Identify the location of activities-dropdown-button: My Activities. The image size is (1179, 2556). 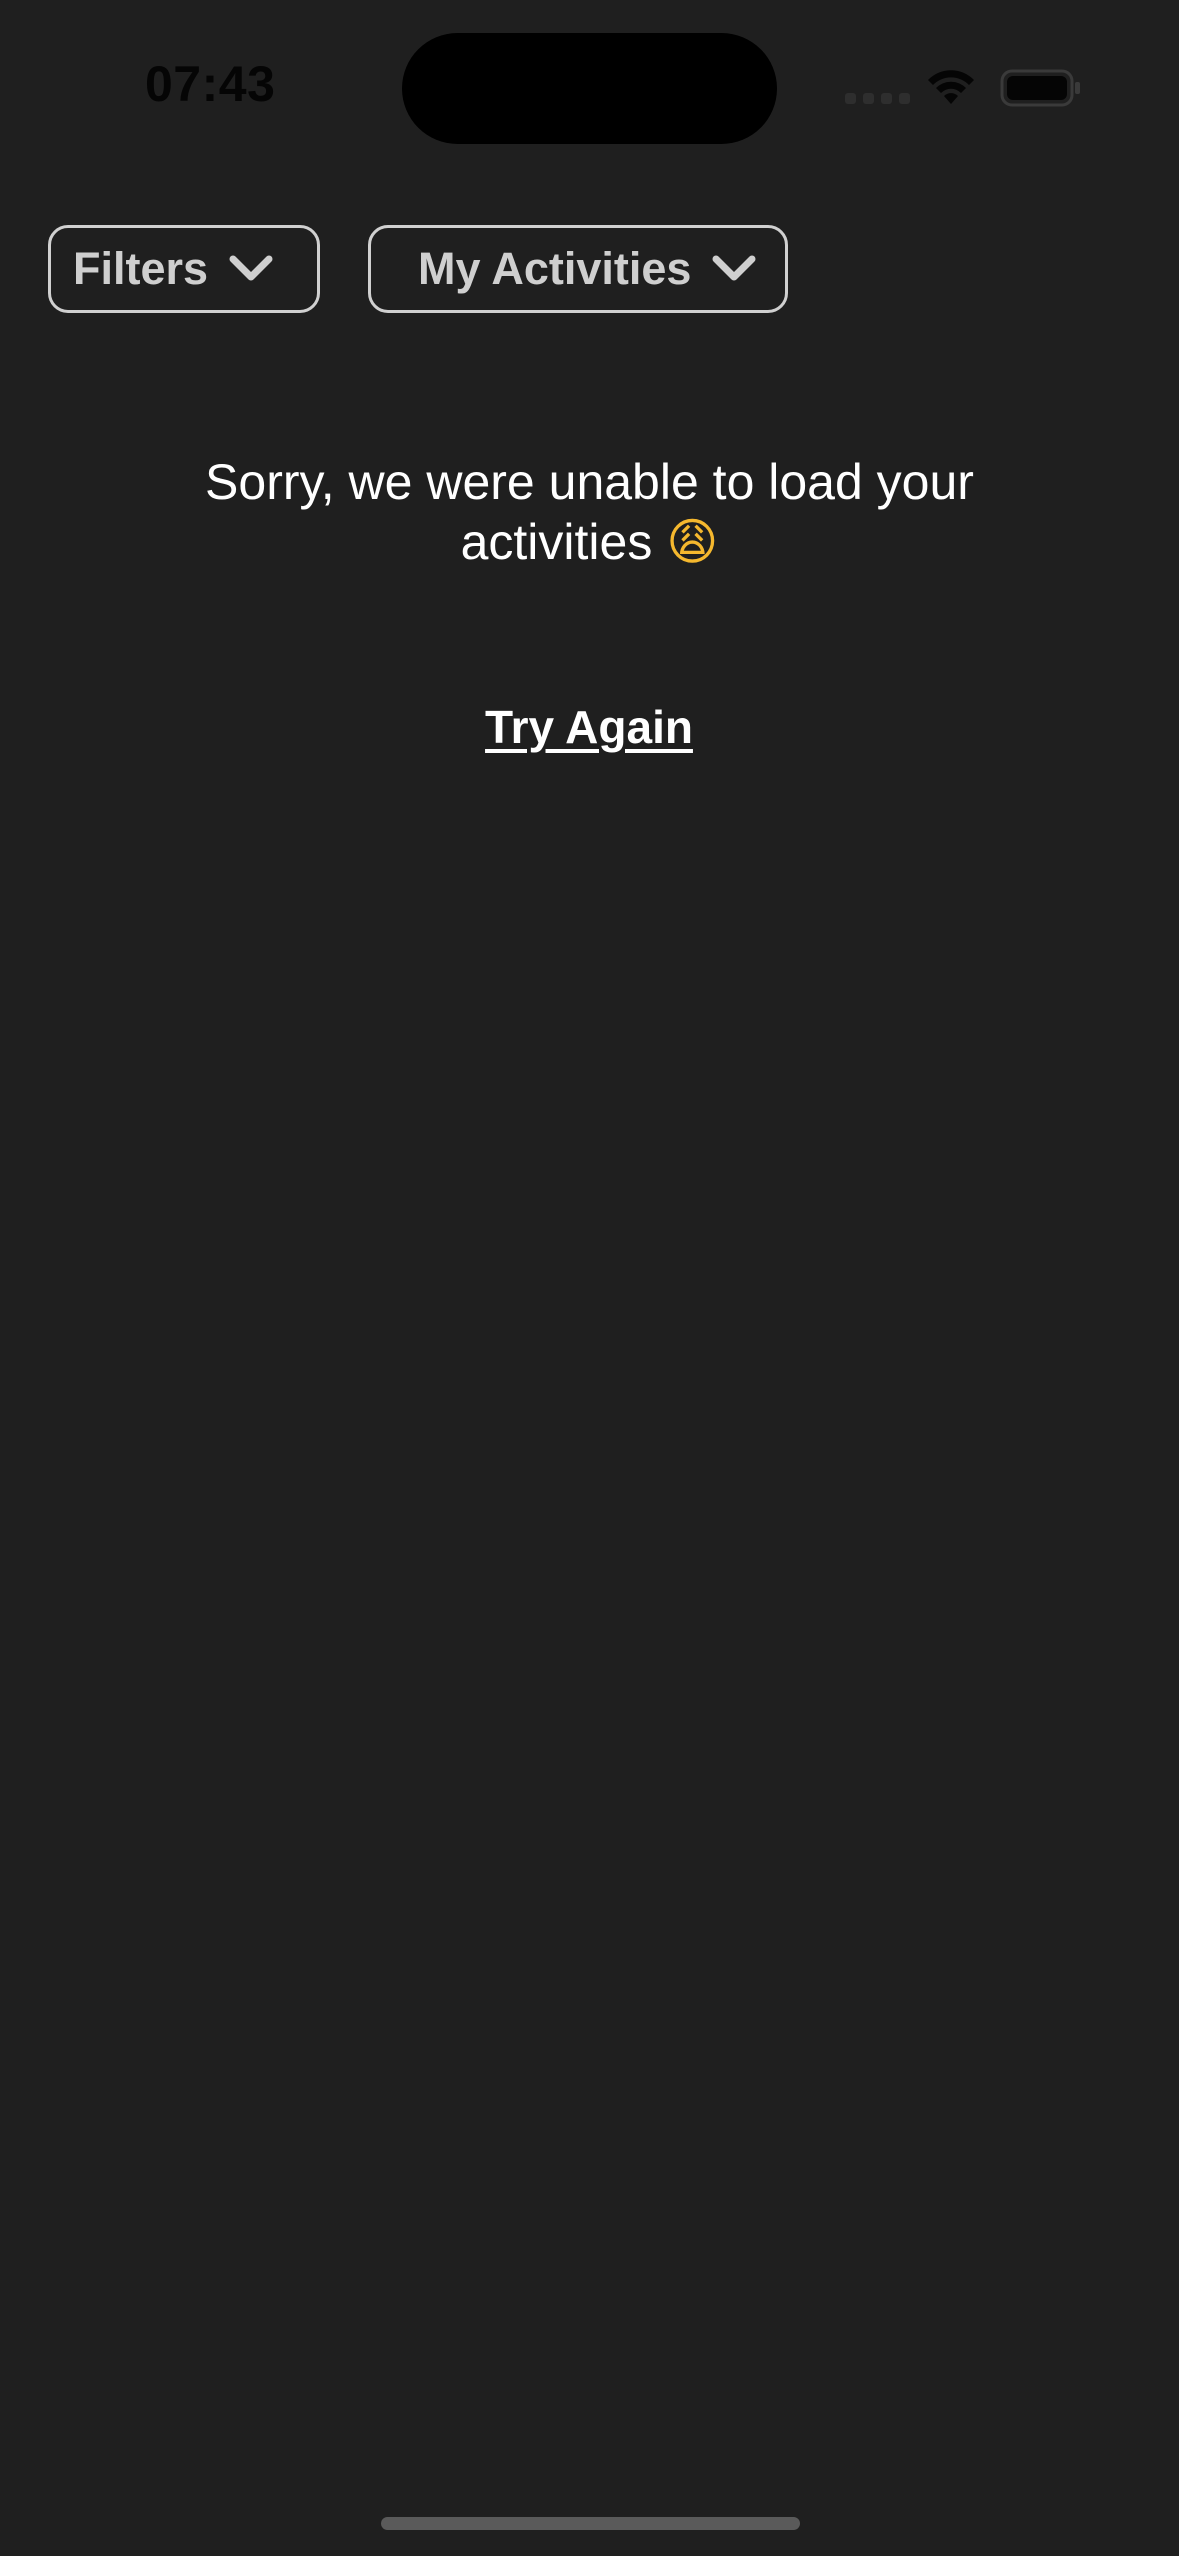
(578, 269).